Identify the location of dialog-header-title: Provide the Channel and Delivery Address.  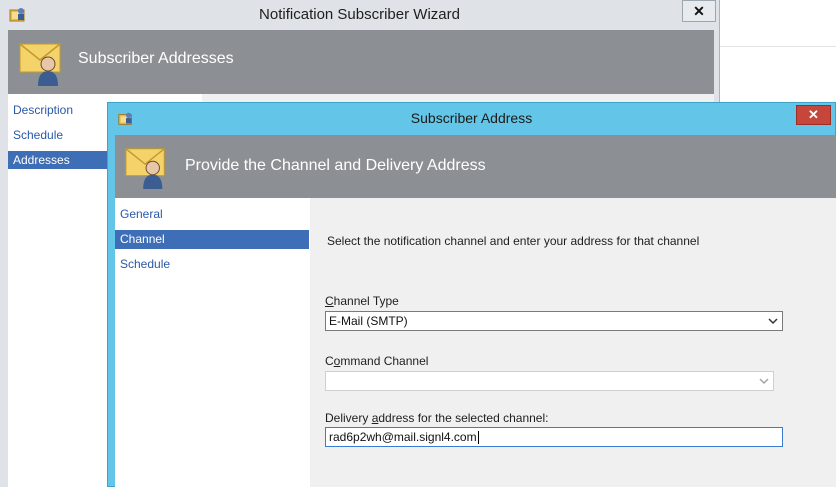
(335, 165).